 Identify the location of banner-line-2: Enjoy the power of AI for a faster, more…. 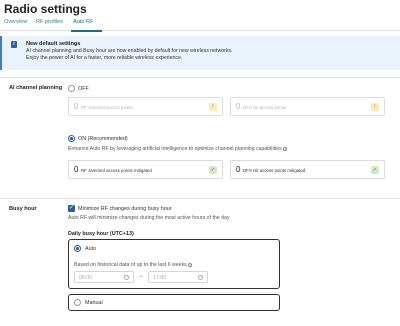
(104, 58).